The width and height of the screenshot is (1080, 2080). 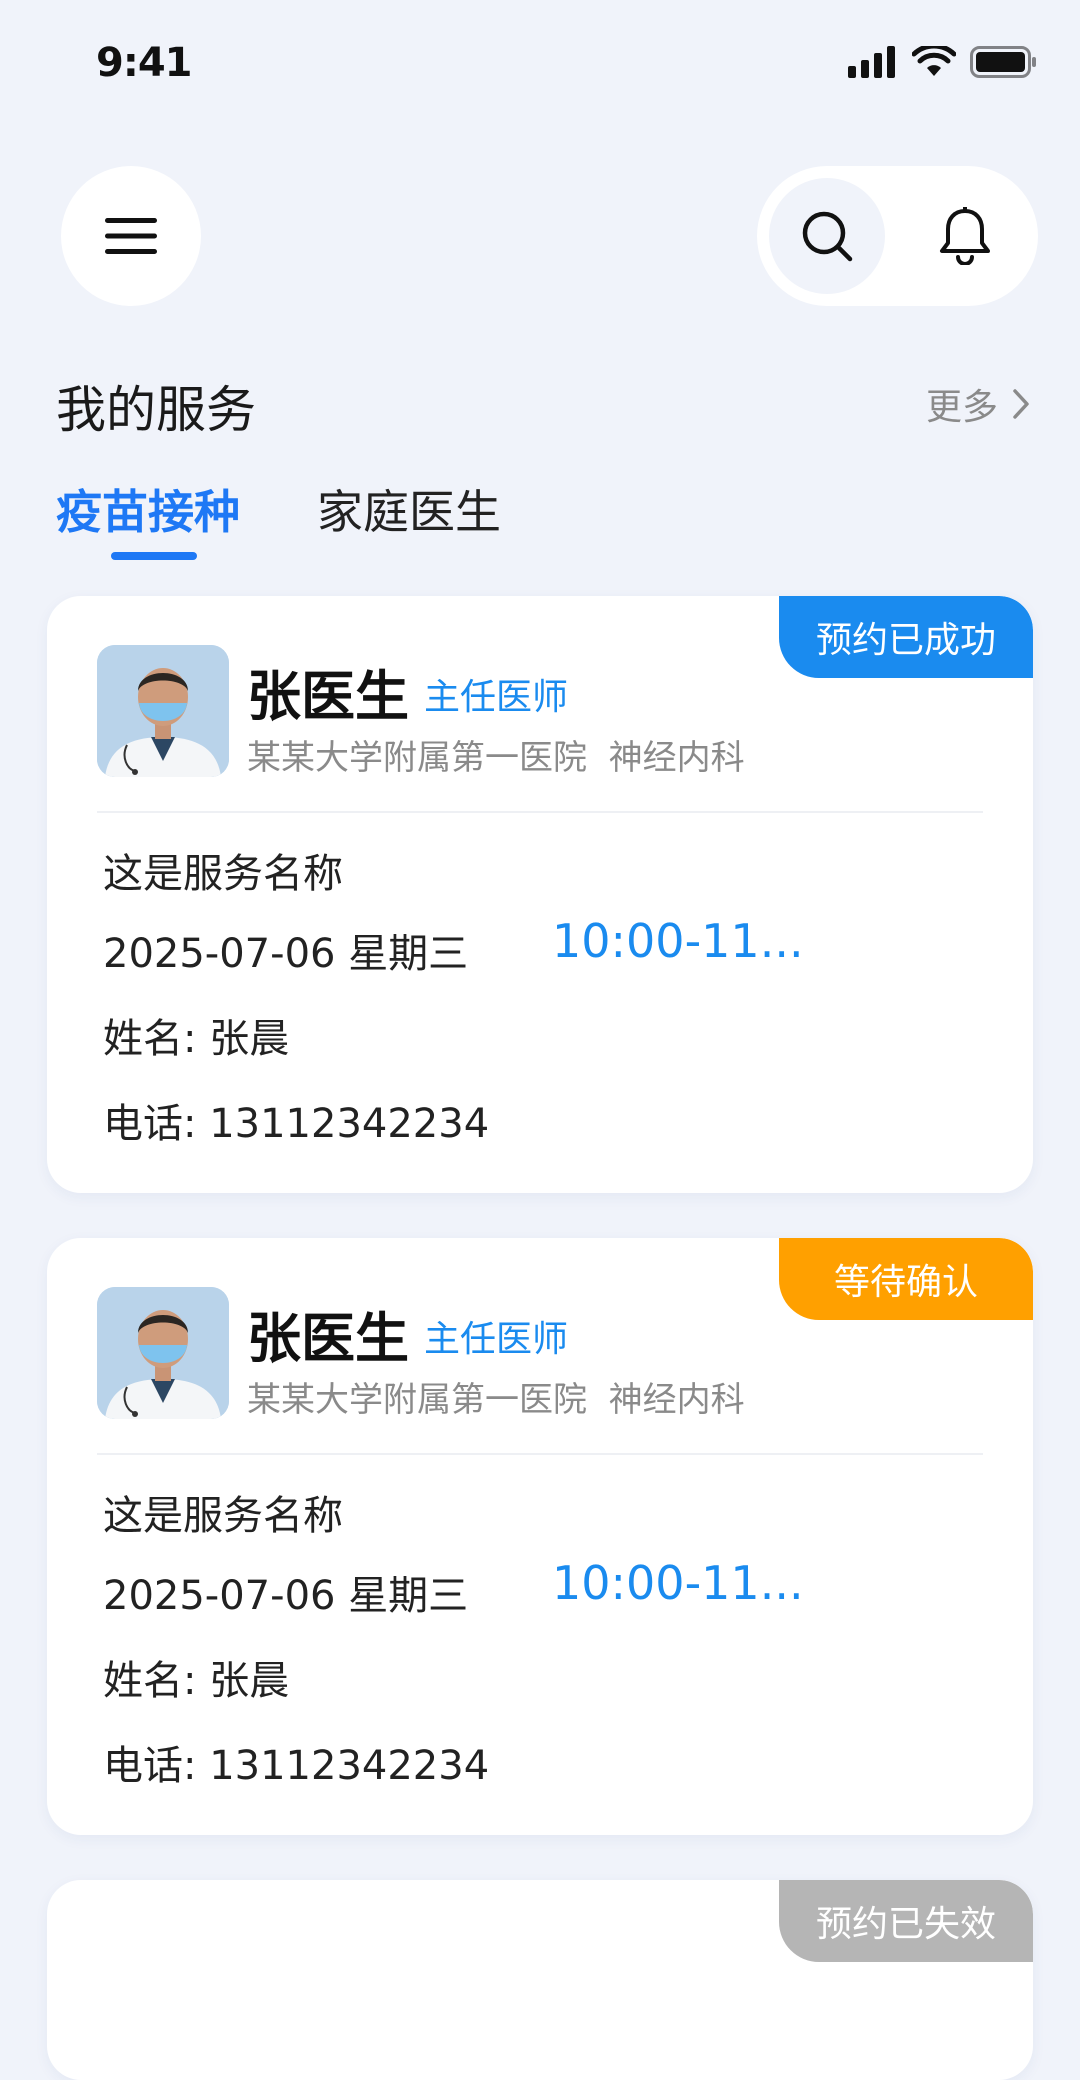 What do you see at coordinates (409, 509) in the screenshot?
I see `tab-family-doctor: 家庭医生` at bounding box center [409, 509].